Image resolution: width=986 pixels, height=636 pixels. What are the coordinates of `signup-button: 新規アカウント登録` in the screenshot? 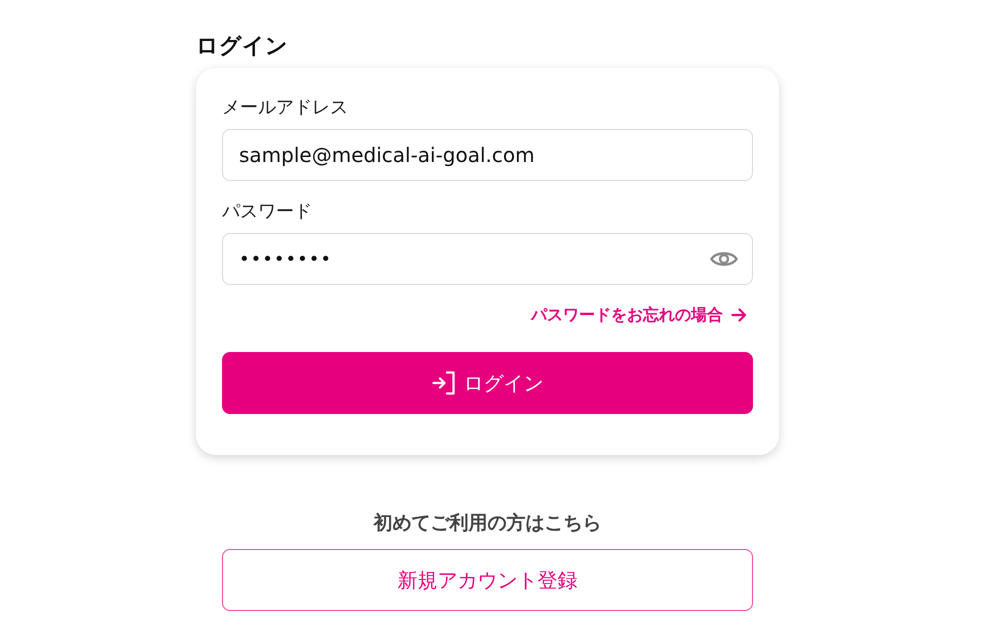 It's located at (487, 580).